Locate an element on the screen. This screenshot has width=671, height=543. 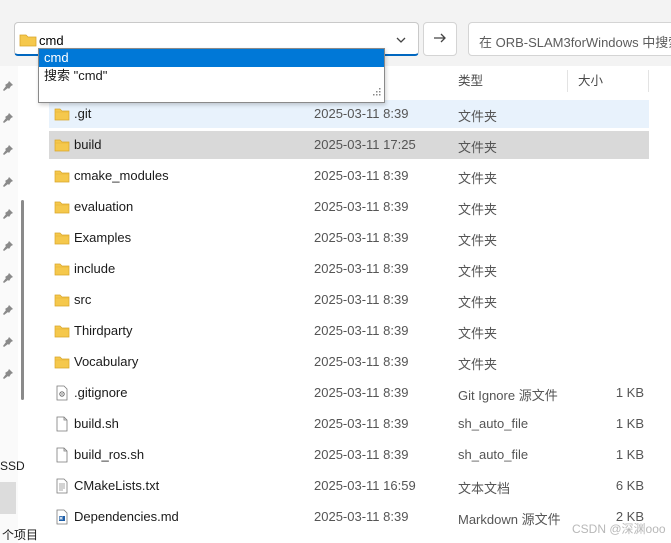
file-name: build_ros.sh is located at coordinates (109, 454).